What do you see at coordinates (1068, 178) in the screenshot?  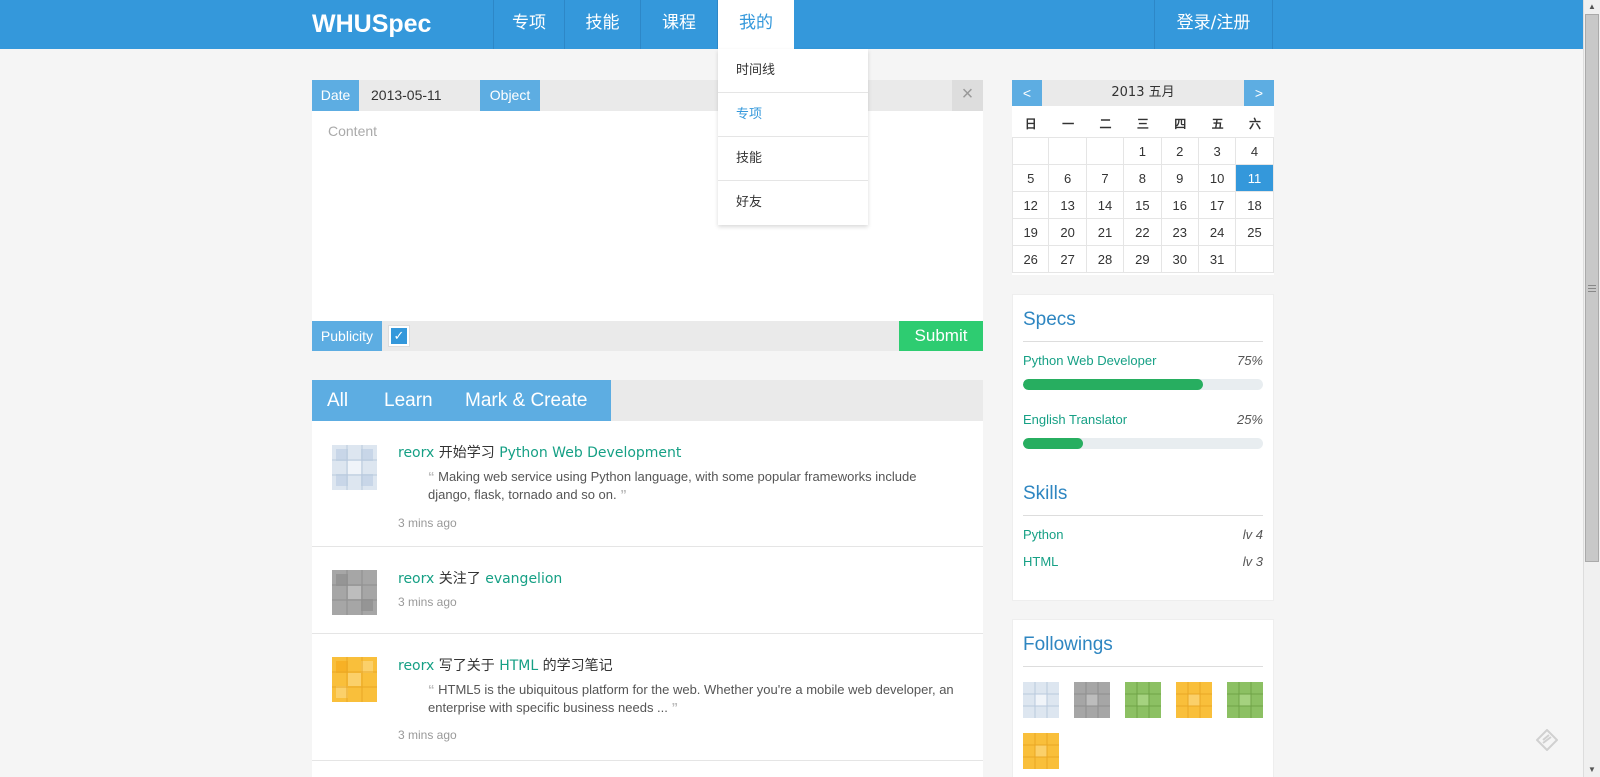 I see `calendar-day: 6` at bounding box center [1068, 178].